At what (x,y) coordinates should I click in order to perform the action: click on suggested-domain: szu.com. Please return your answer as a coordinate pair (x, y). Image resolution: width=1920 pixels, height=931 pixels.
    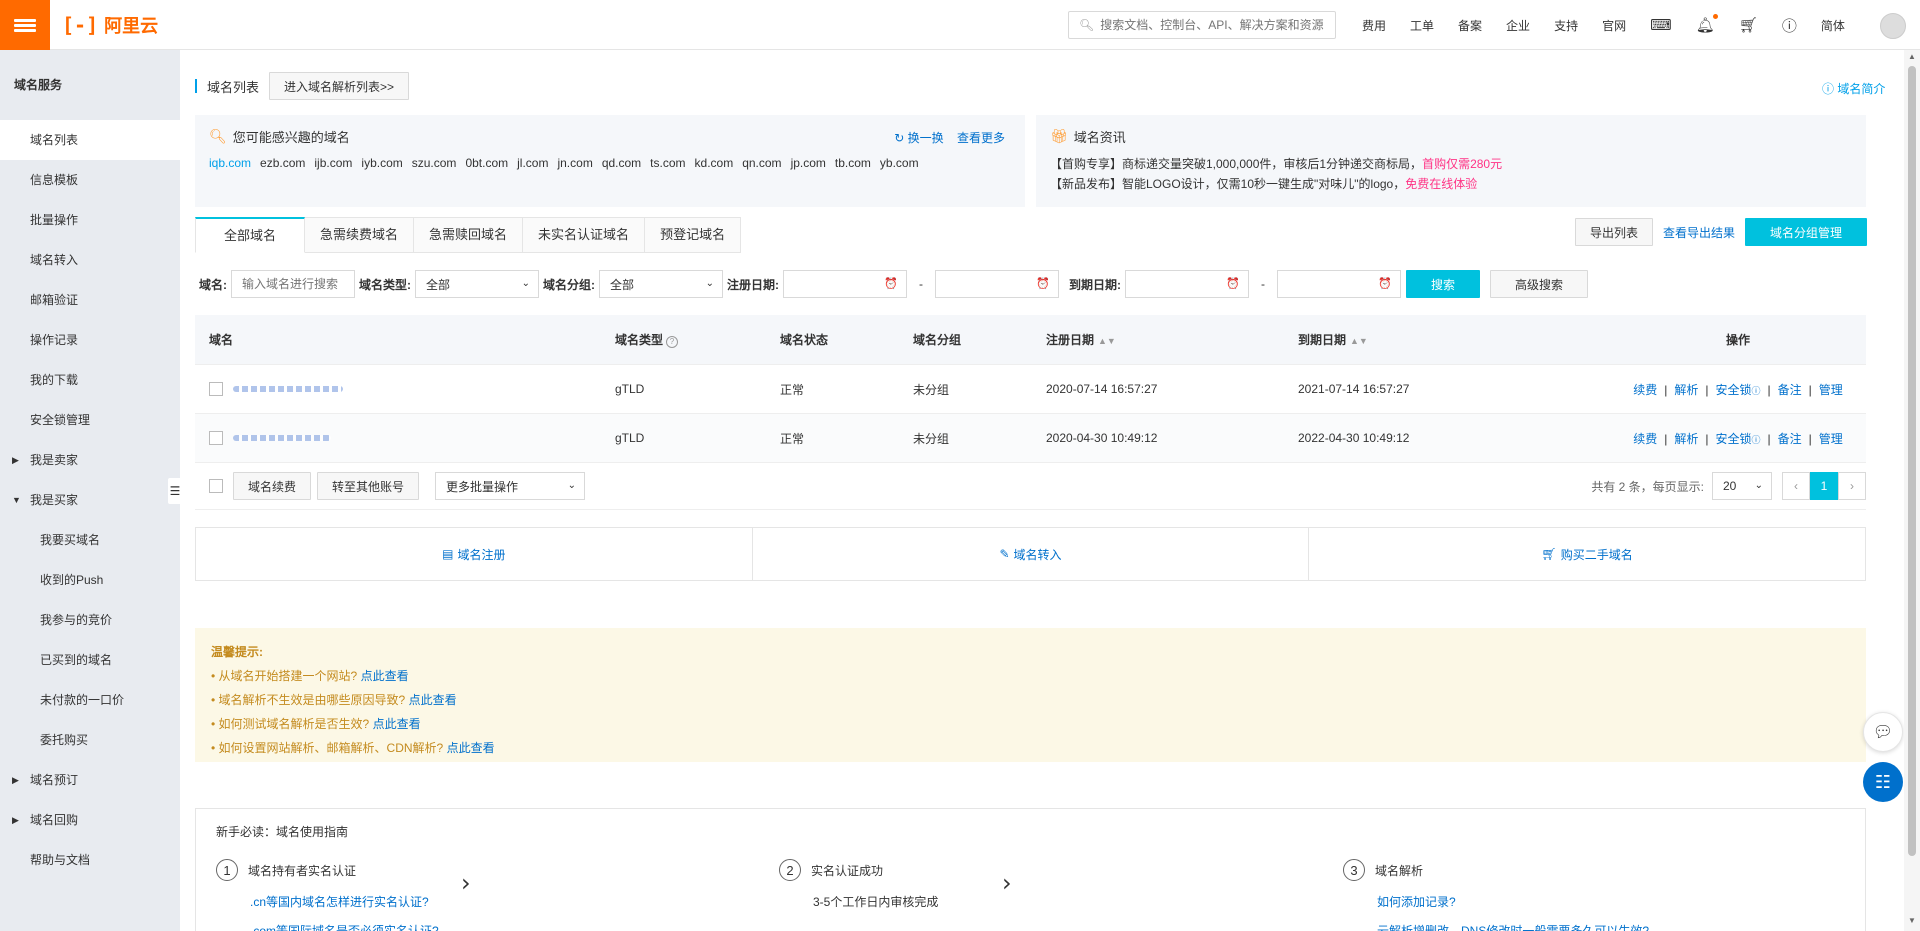
    Looking at the image, I should click on (434, 163).